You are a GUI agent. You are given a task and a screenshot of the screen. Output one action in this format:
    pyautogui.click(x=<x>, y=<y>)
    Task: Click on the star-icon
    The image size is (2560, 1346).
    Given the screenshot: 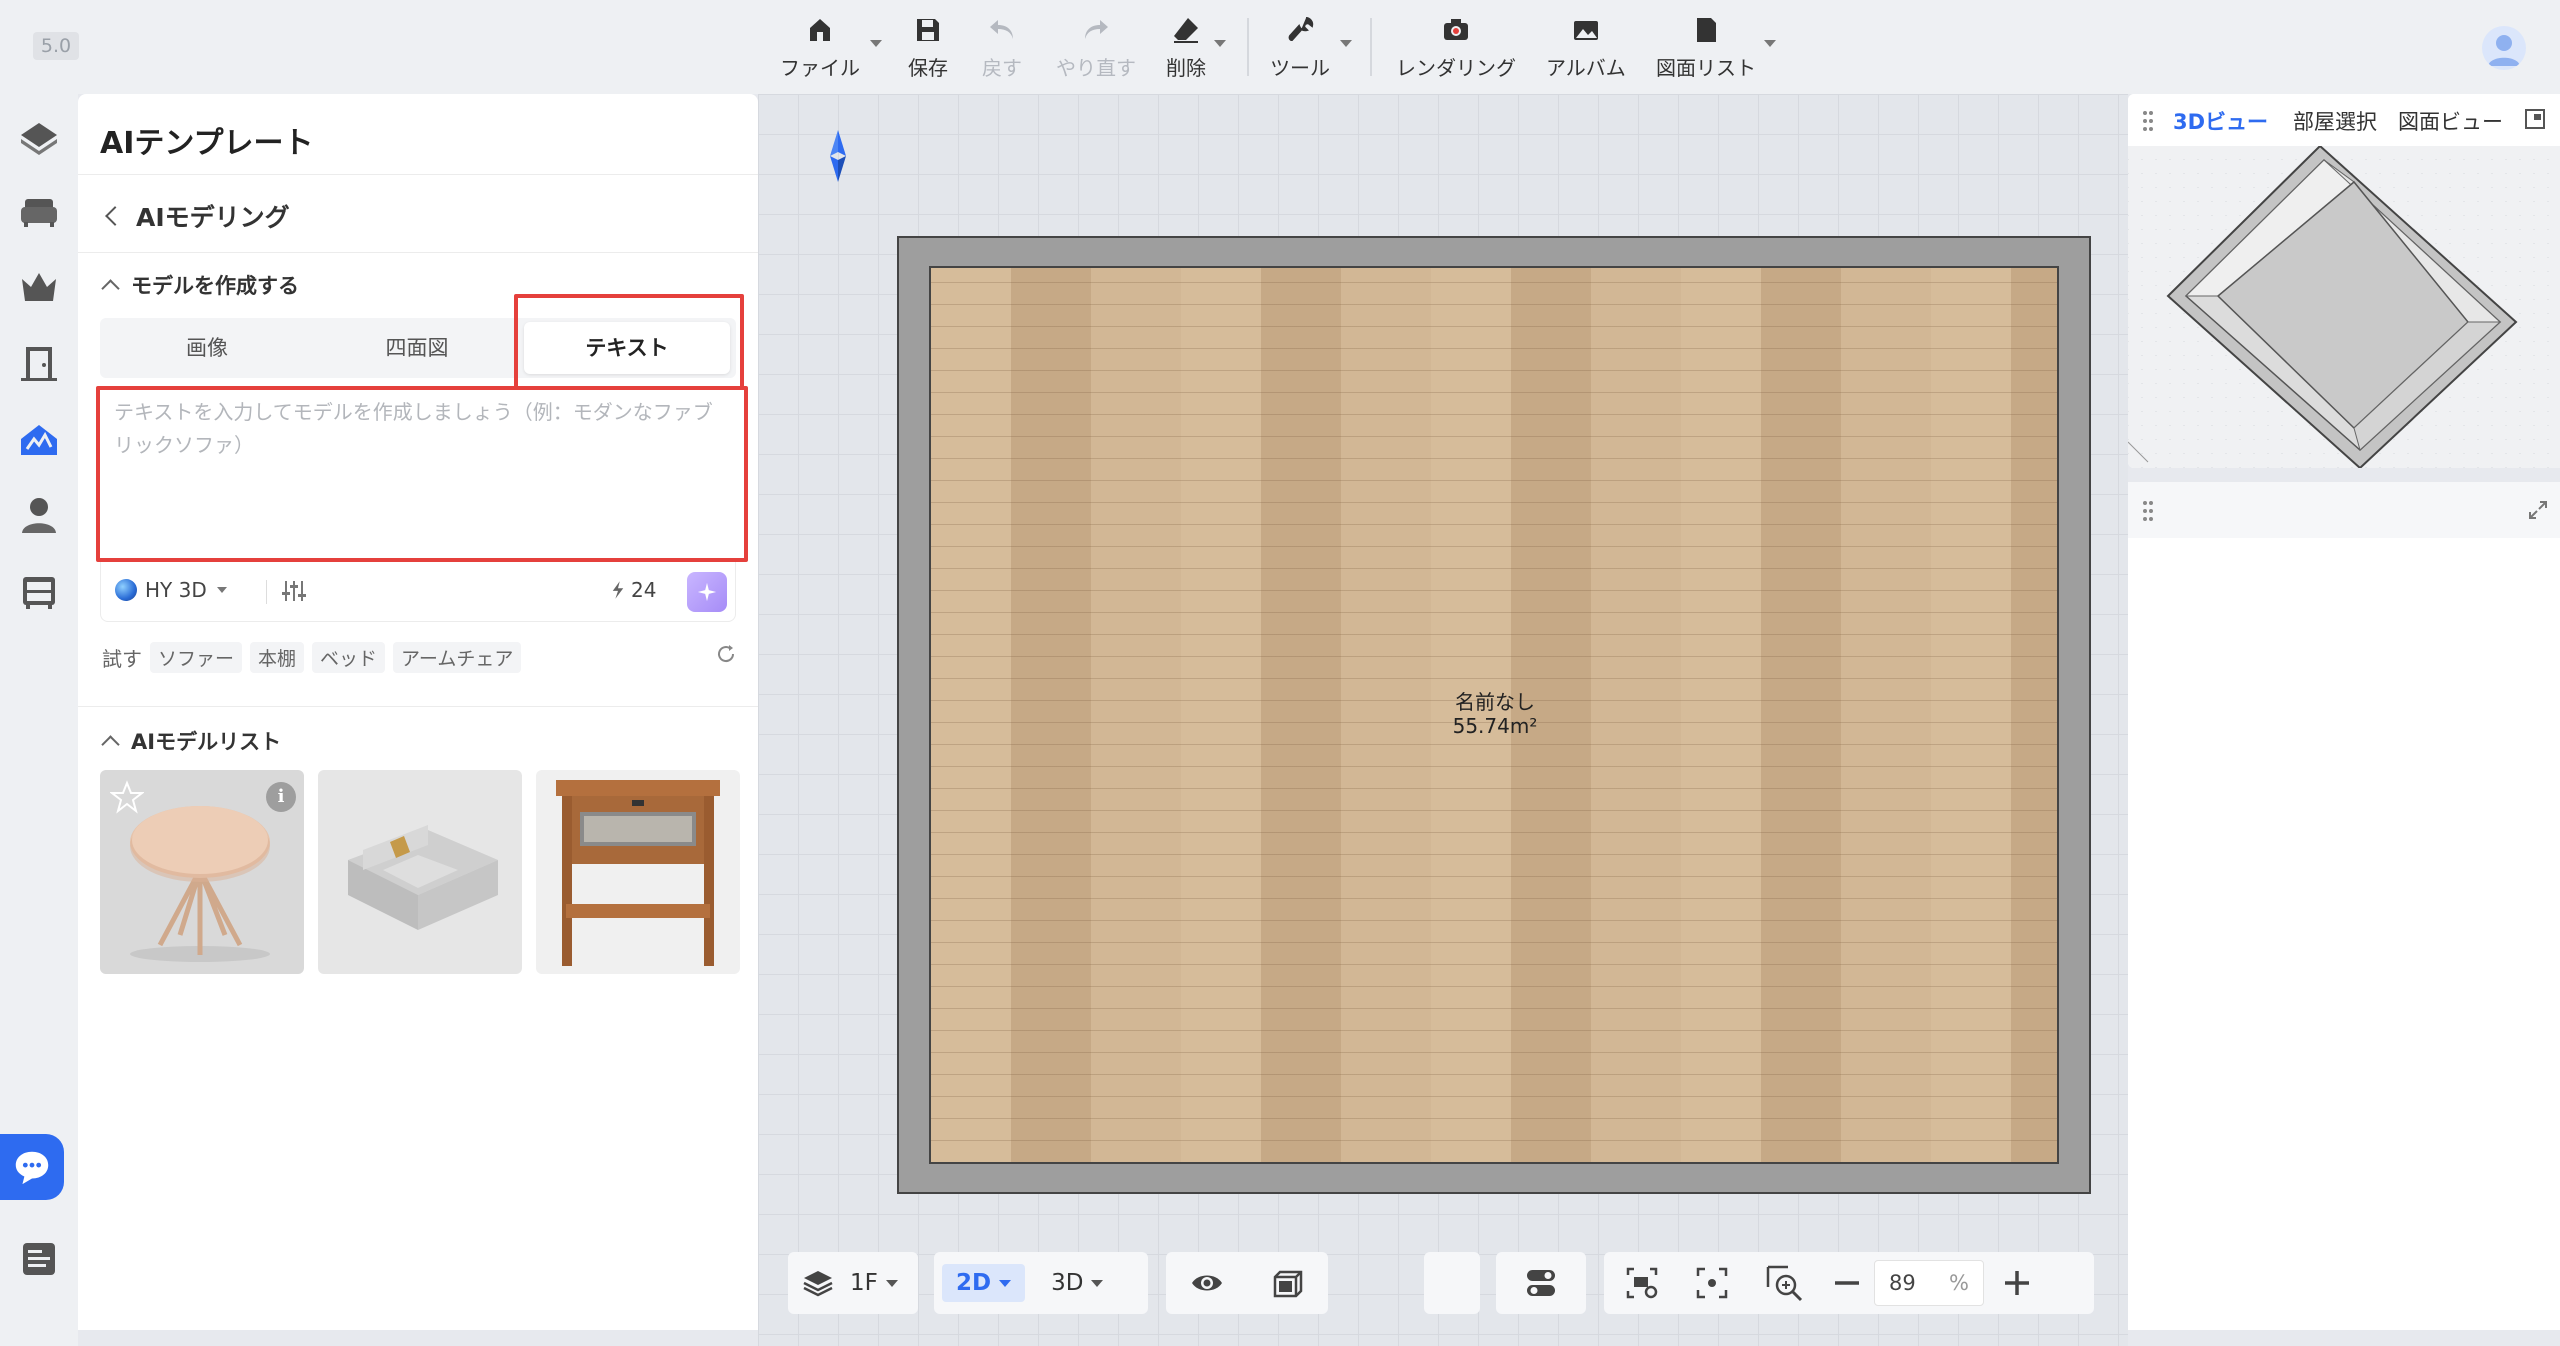 What is the action you would take?
    pyautogui.click(x=127, y=797)
    